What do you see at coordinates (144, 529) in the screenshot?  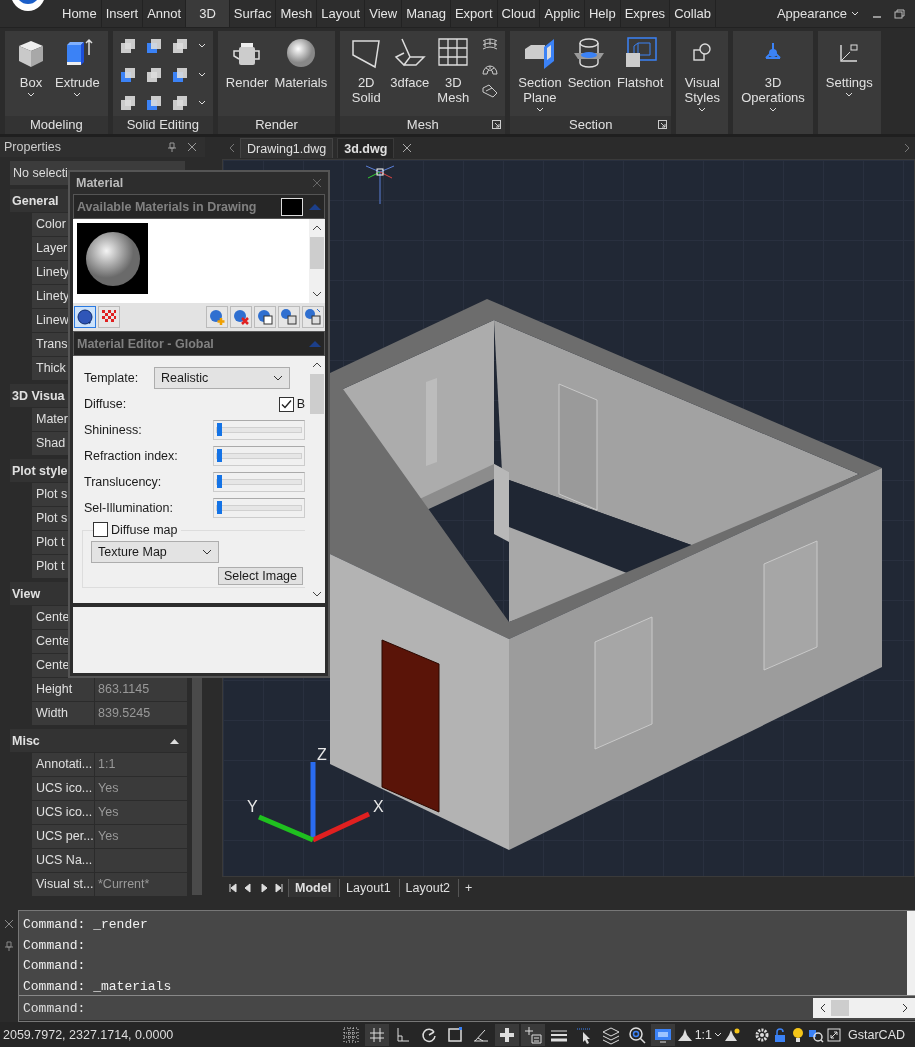 I see `checkbox-label: Diffuse map` at bounding box center [144, 529].